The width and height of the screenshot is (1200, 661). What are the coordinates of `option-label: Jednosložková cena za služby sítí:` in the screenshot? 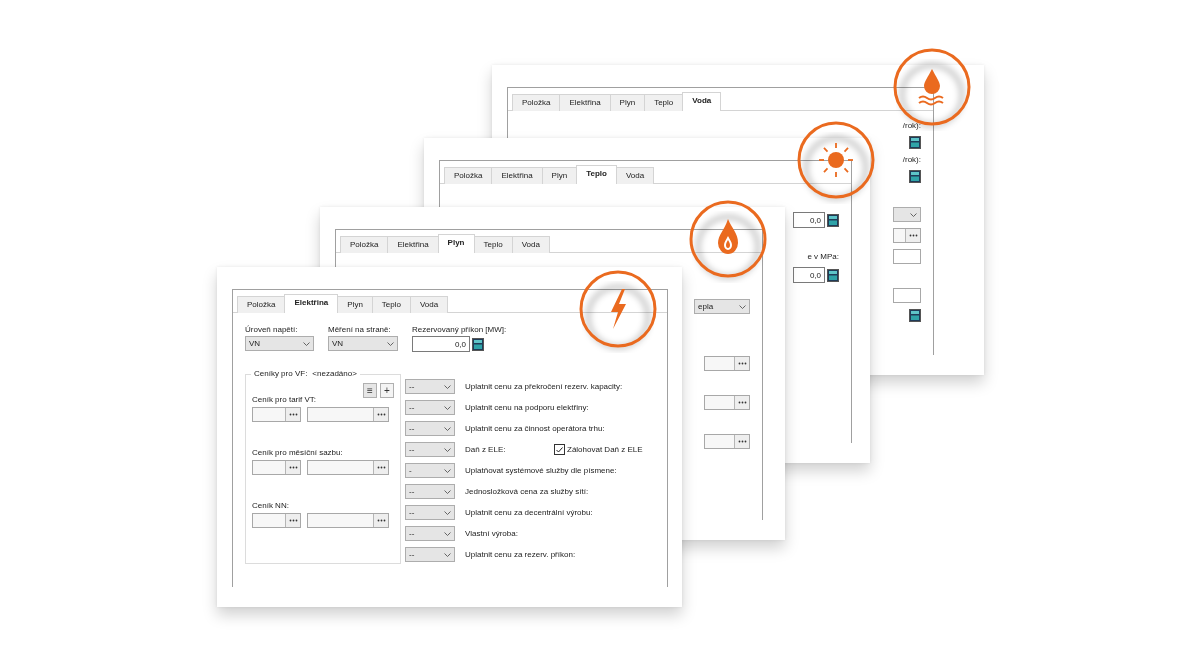 It's located at (527, 491).